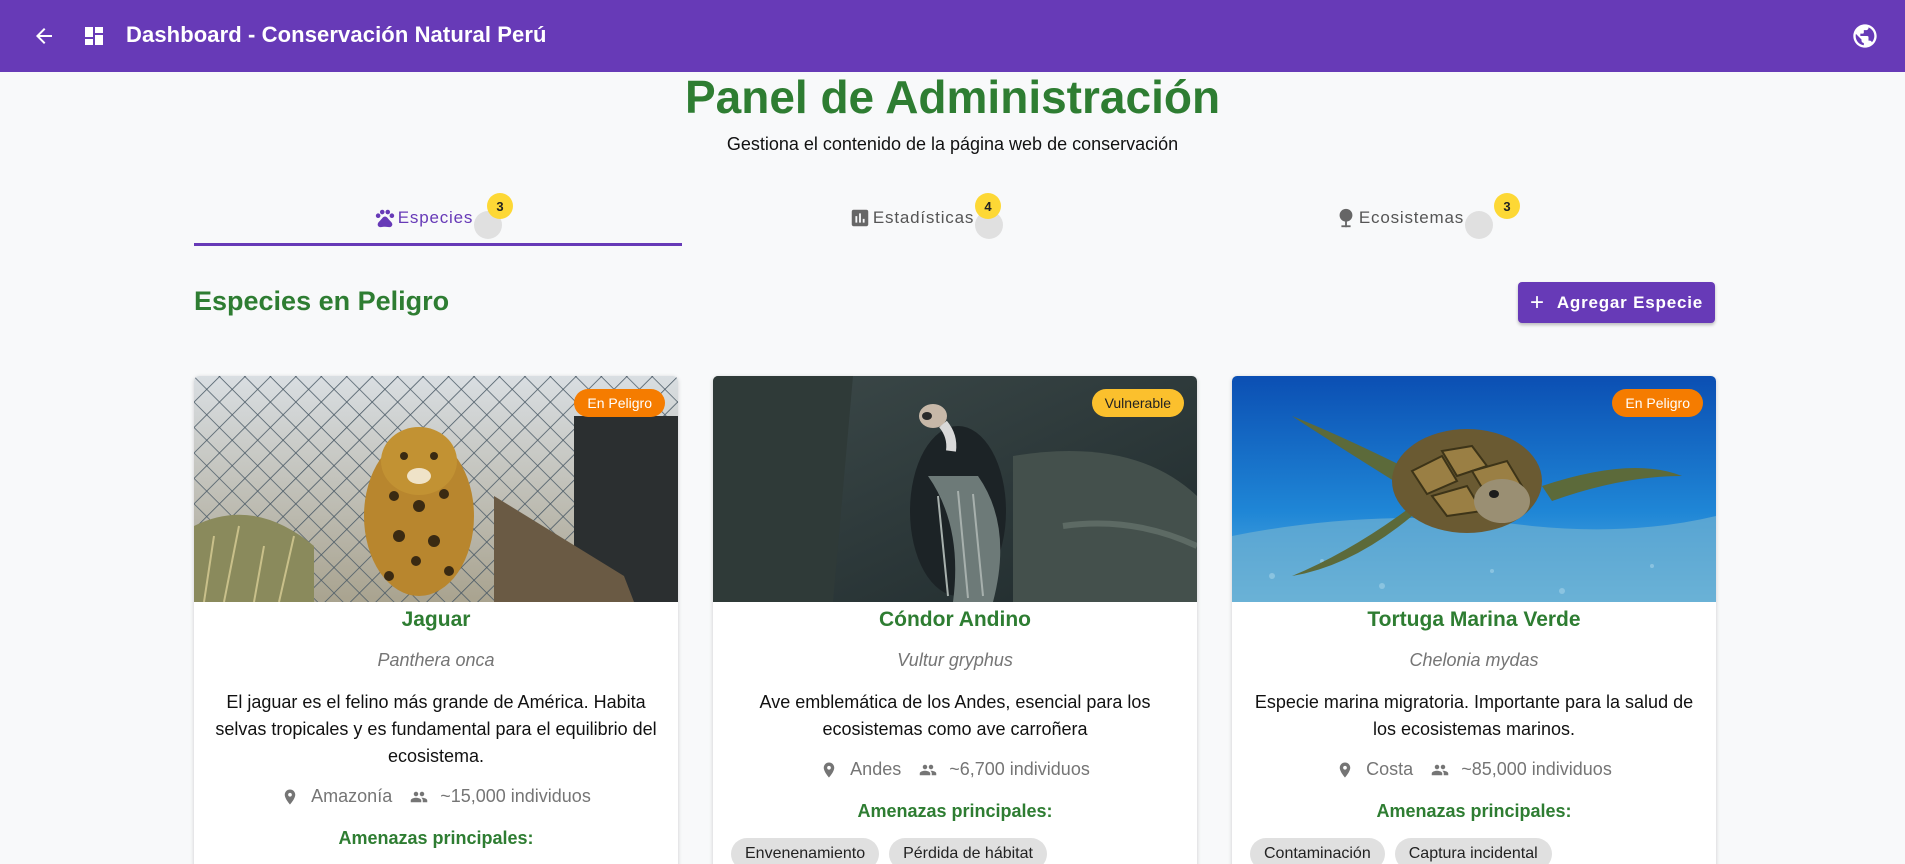  Describe the element at coordinates (44, 36) in the screenshot. I see `arrow-back-icon` at that location.